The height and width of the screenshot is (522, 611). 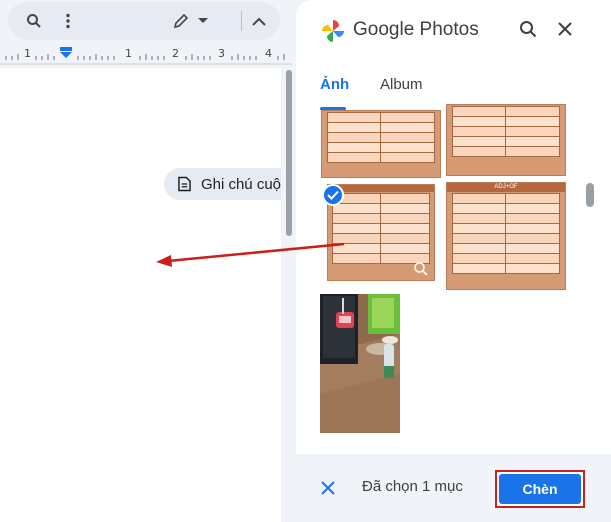 I want to click on note-chip-label: Ghi chú cuộ, so click(x=240, y=184).